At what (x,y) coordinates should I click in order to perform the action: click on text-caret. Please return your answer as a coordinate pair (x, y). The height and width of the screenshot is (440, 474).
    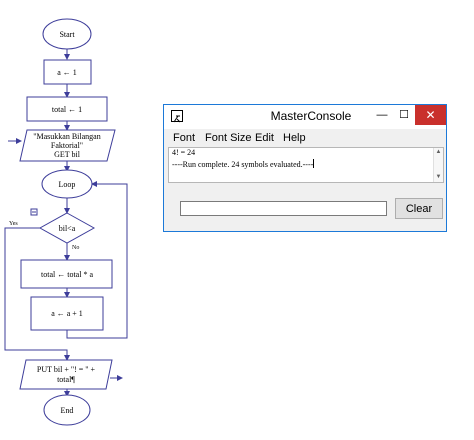
    Looking at the image, I should click on (314, 163).